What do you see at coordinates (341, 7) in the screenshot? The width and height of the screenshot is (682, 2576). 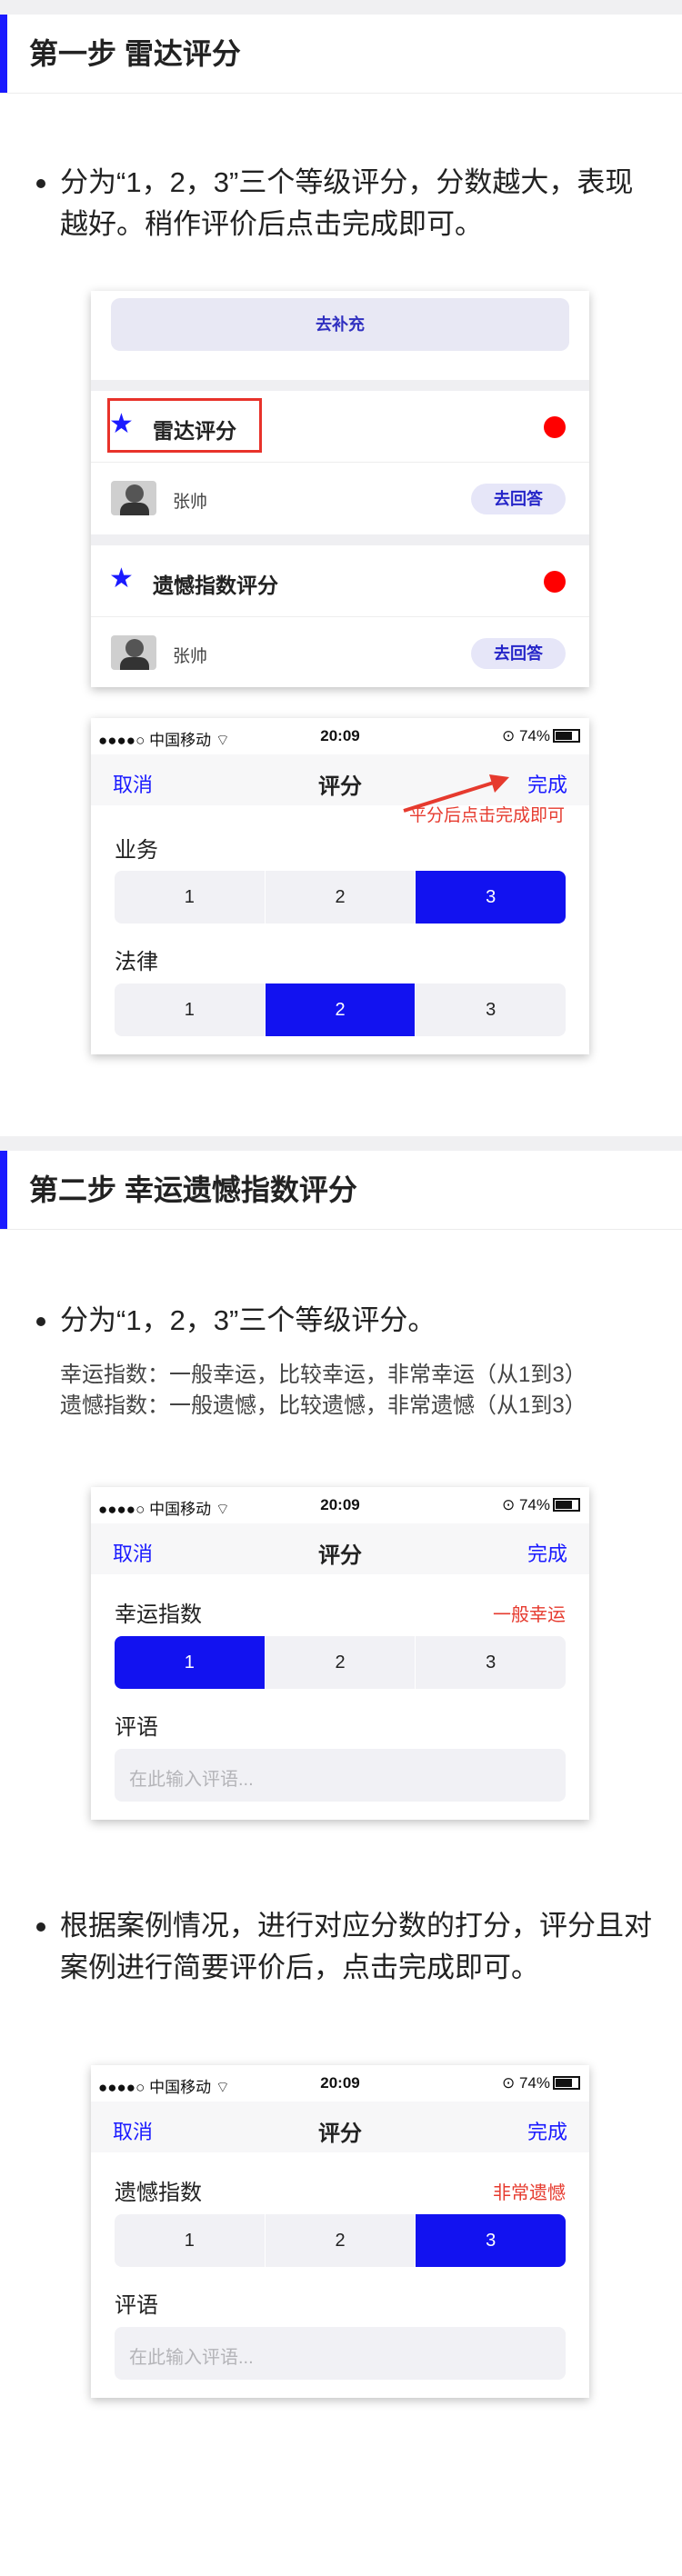 I see `top-spacer` at bounding box center [341, 7].